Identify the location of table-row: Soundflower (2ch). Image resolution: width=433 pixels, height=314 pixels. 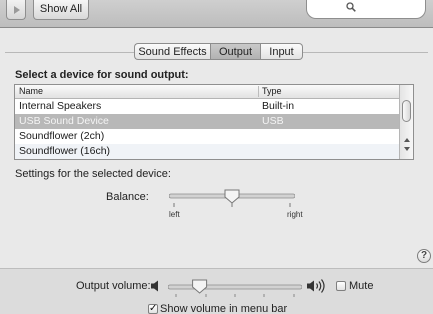
(207, 136).